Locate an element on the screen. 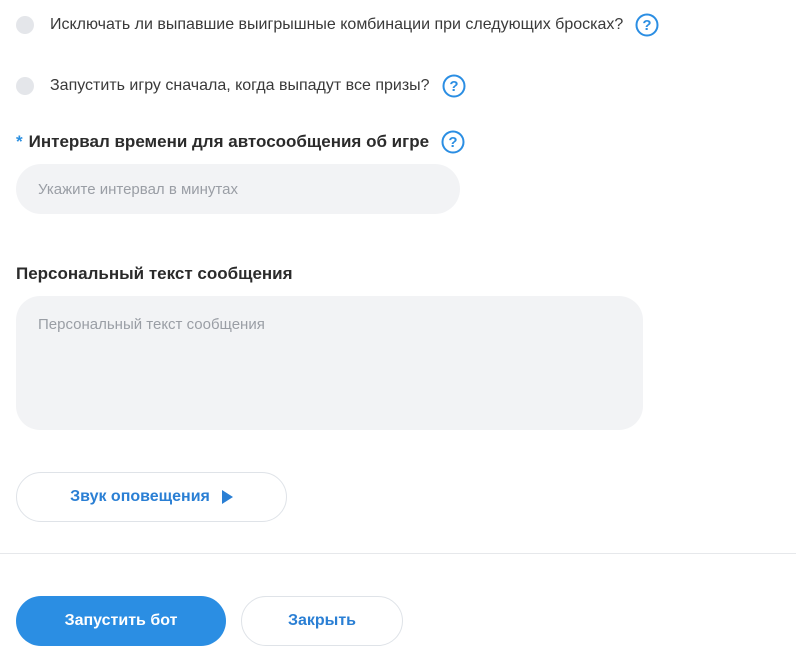  exclude-combos-toggle is located at coordinates (25, 25).